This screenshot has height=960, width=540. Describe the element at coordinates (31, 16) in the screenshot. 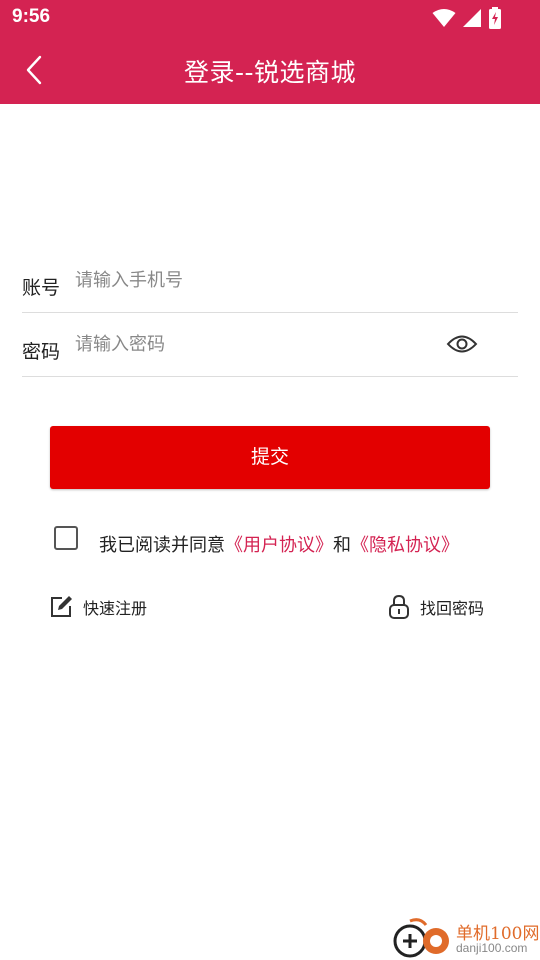

I see `status-time: 9:56` at that location.